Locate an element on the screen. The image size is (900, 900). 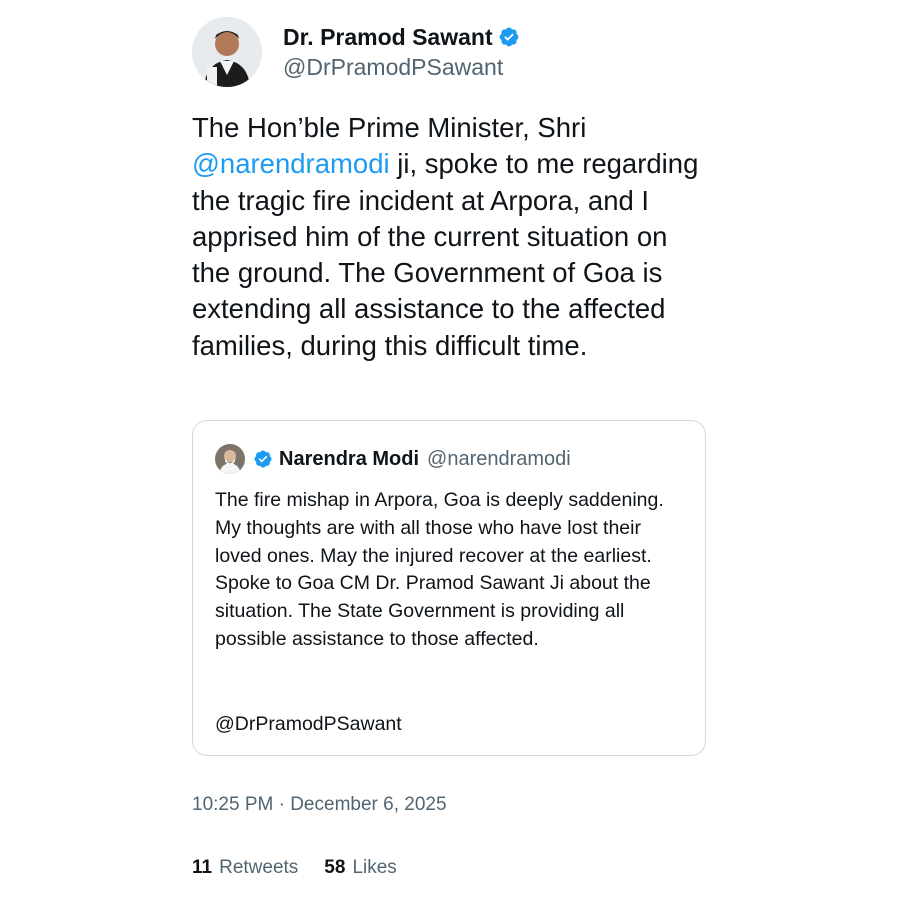
retweets-label: Retweets is located at coordinates (259, 867).